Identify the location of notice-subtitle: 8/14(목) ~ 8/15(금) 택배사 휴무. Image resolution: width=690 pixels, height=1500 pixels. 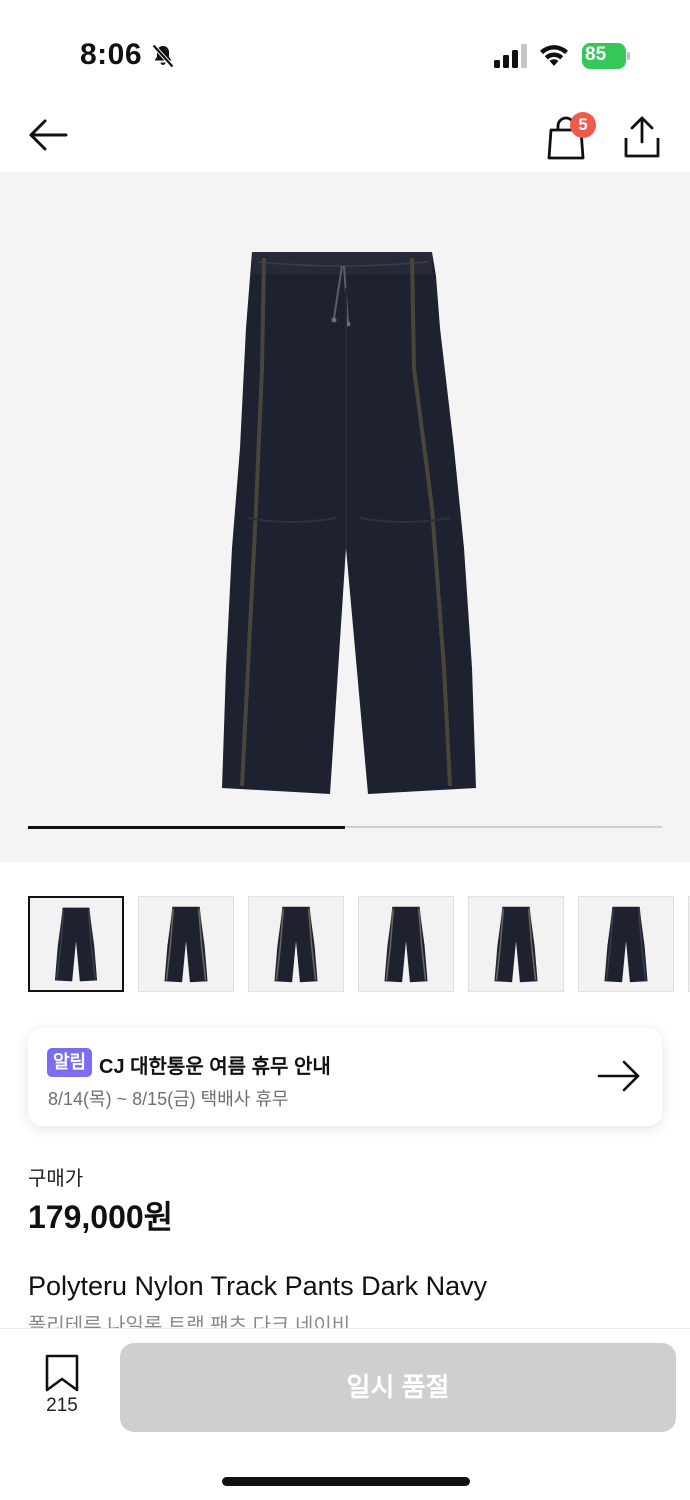
(168, 1099).